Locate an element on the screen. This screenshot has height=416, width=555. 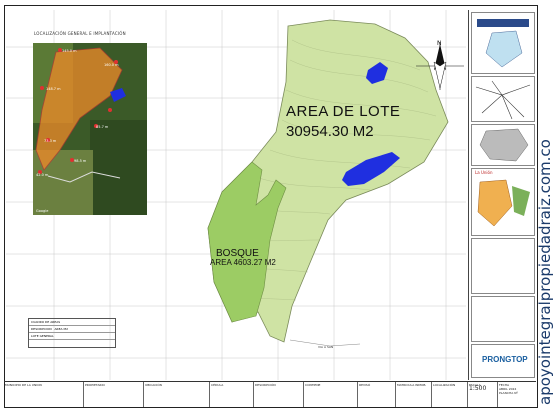
roads-network-icon is located at coordinates (503, 100).